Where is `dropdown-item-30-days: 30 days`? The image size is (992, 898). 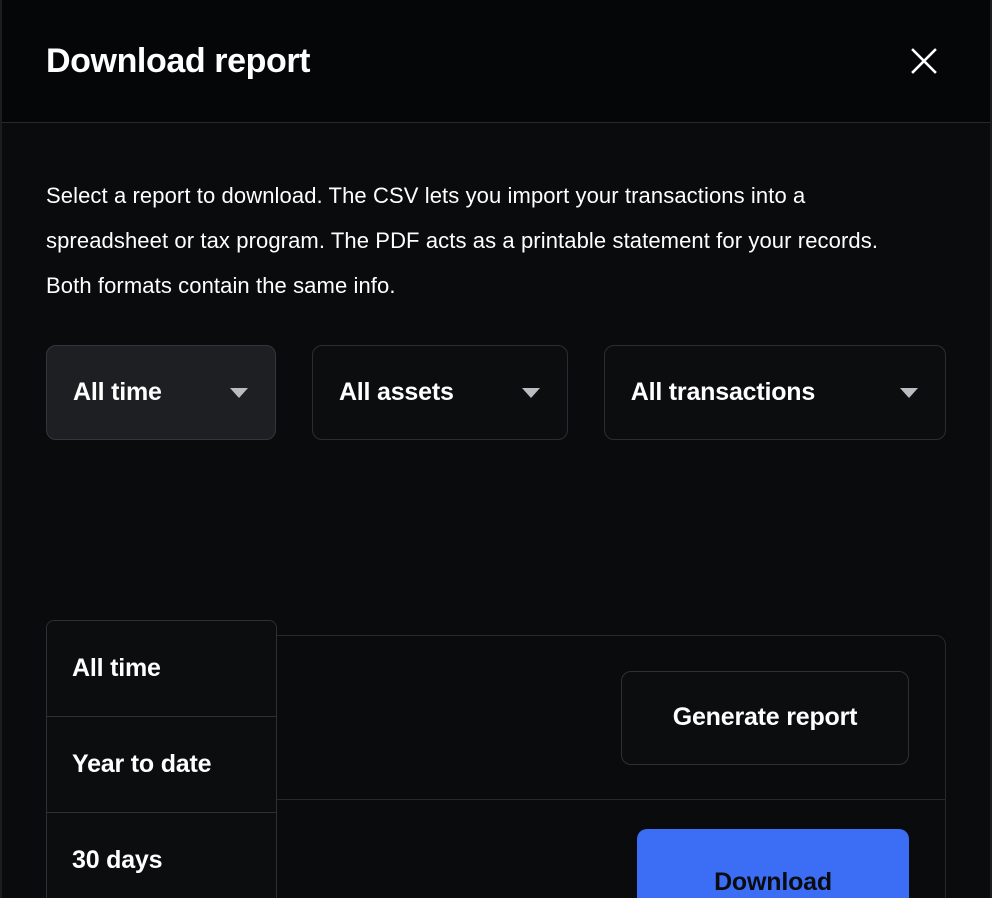 dropdown-item-30-days: 30 days is located at coordinates (161, 855).